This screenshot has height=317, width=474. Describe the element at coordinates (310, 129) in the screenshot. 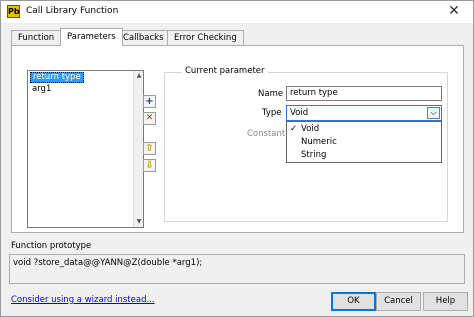

I see `dropdown-item-label: Void` at that location.